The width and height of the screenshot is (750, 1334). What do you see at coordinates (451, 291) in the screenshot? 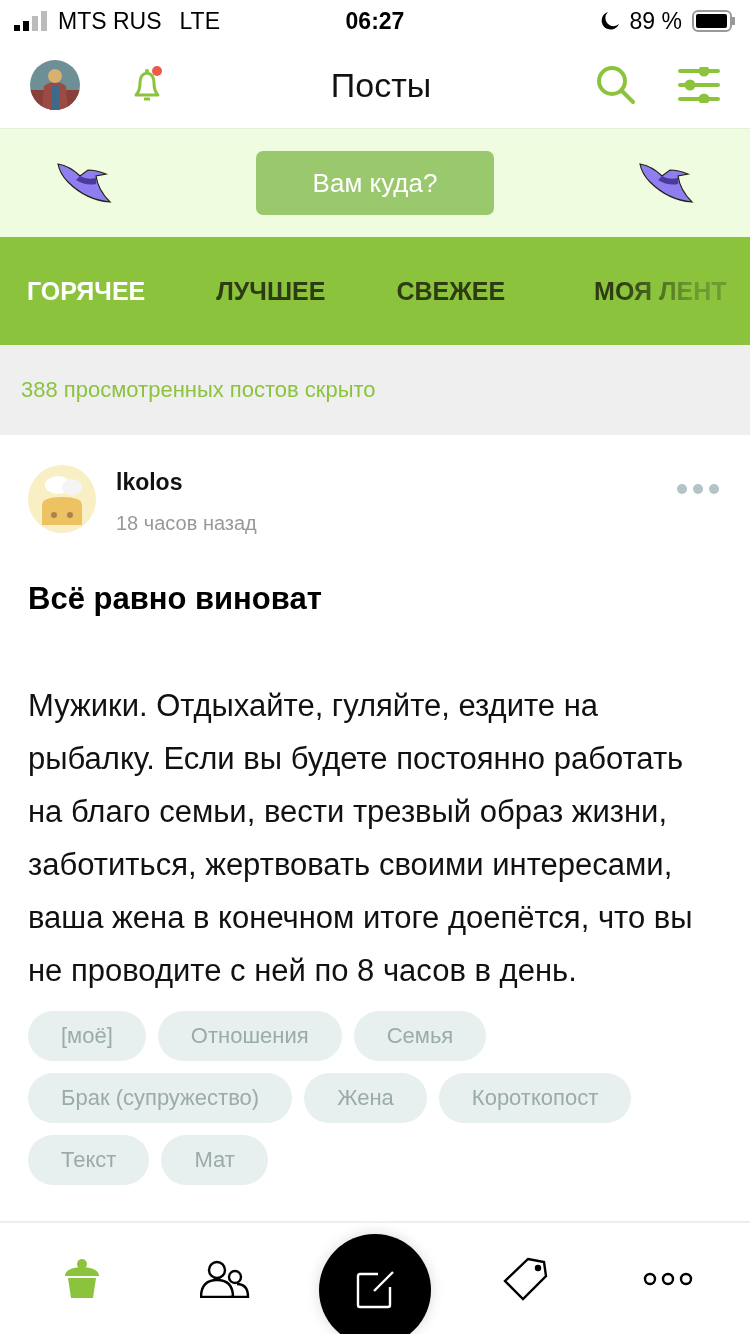
I see `feed-tab: СВЕЖЕЕ` at bounding box center [451, 291].